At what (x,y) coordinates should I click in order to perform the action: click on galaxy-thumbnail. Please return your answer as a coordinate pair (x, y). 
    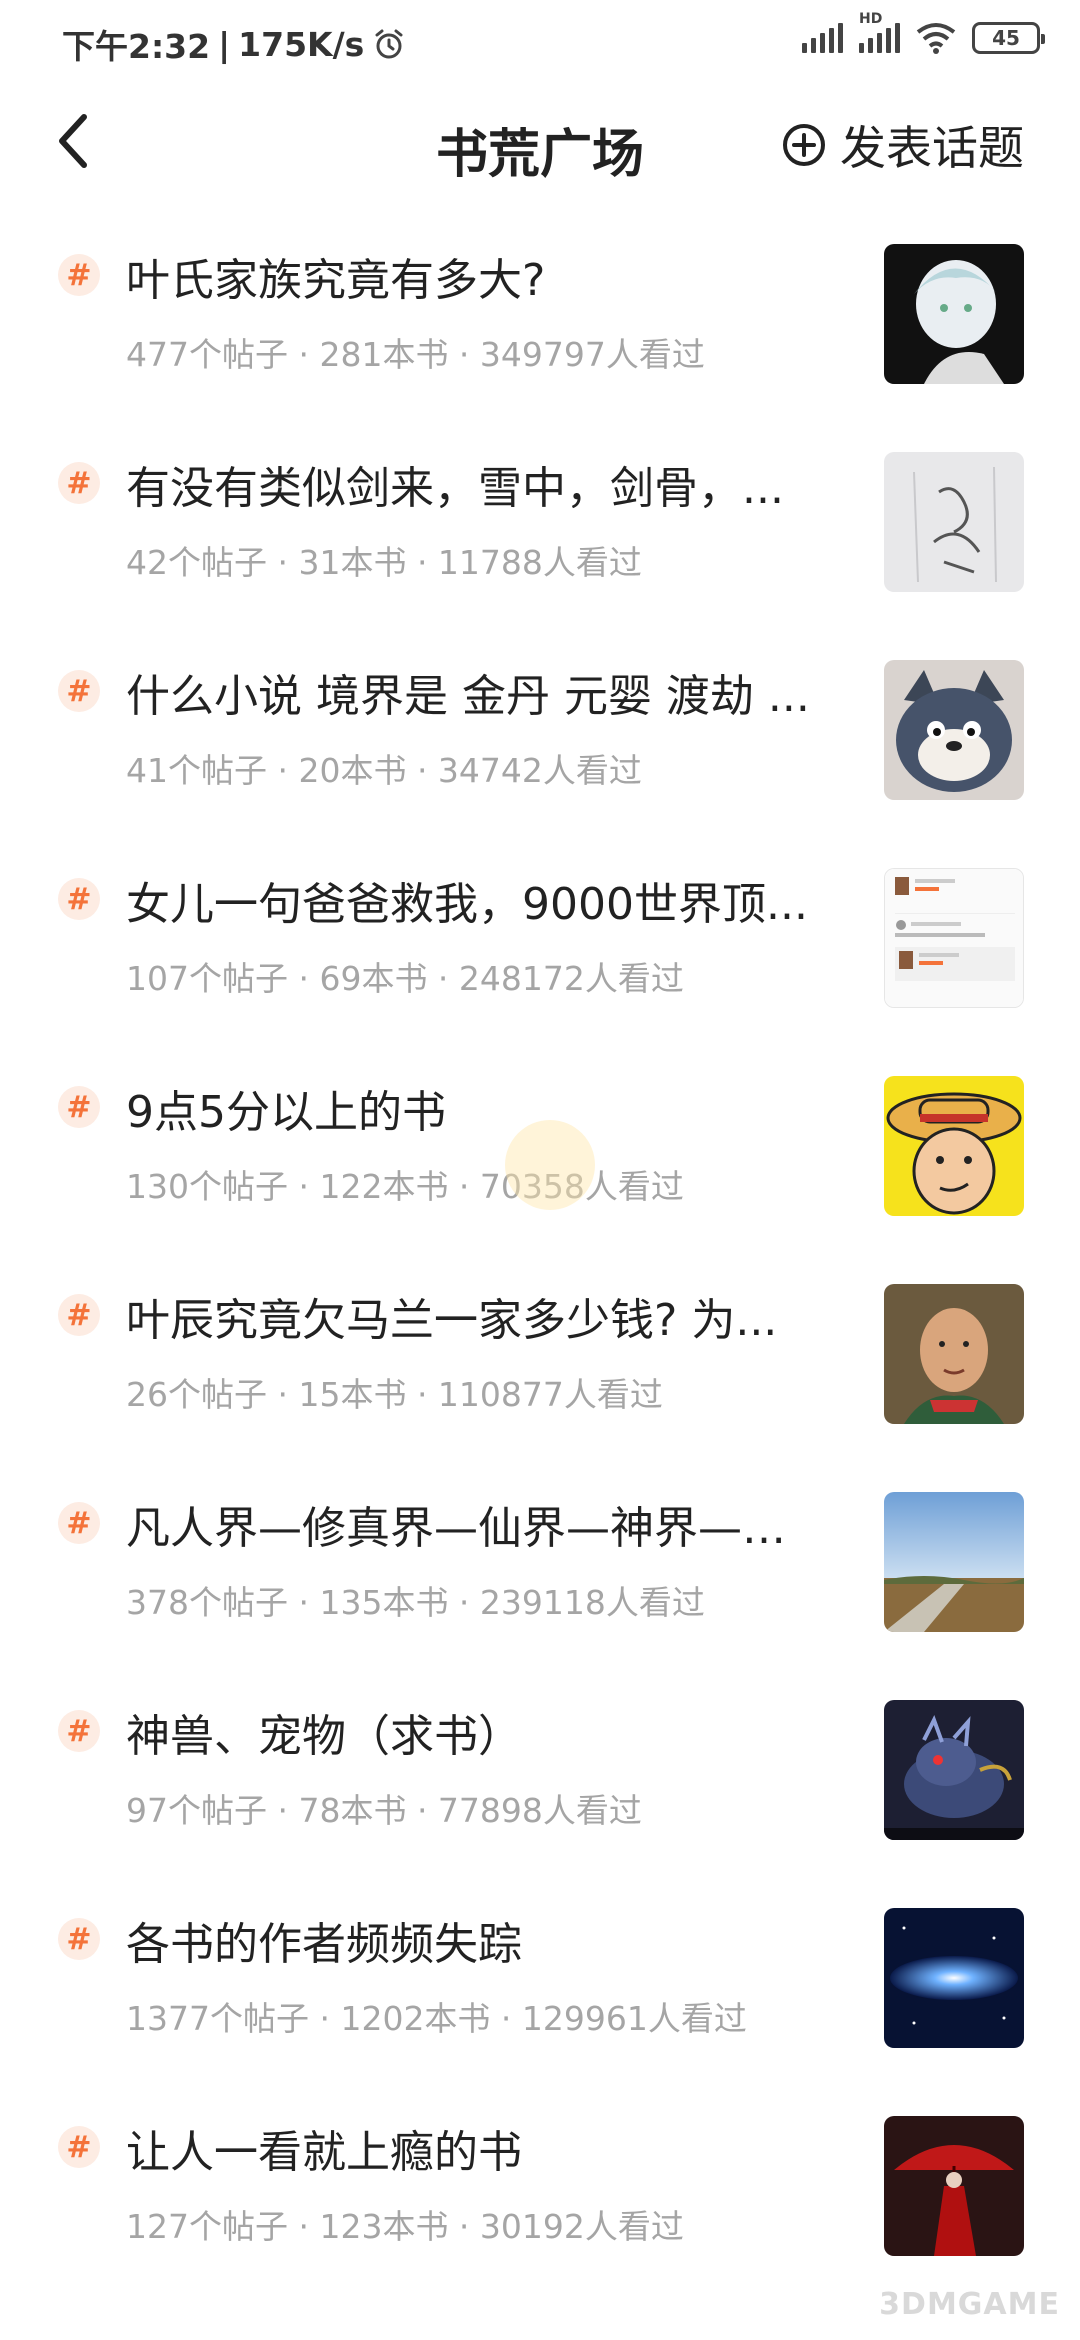
    Looking at the image, I should click on (954, 1978).